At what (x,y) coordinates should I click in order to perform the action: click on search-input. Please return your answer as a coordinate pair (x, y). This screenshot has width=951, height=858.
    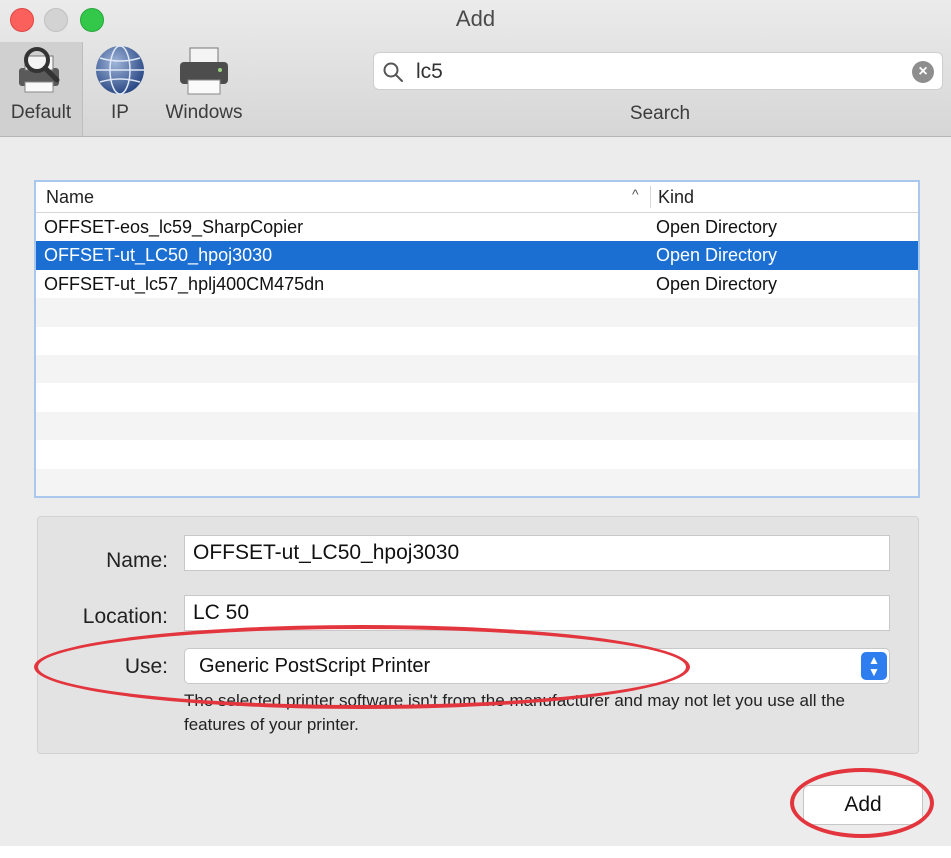
    Looking at the image, I should click on (656, 72).